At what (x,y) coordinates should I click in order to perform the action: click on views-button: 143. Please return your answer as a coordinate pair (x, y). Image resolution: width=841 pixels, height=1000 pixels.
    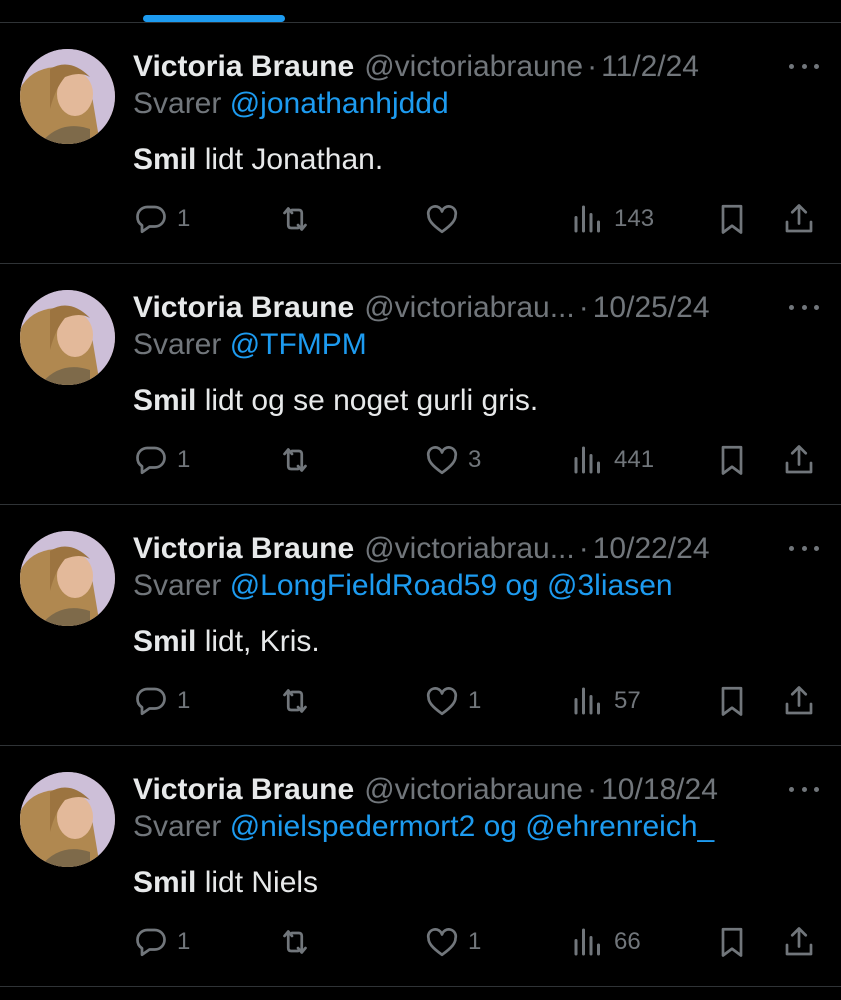
    Looking at the image, I should click on (612, 219).